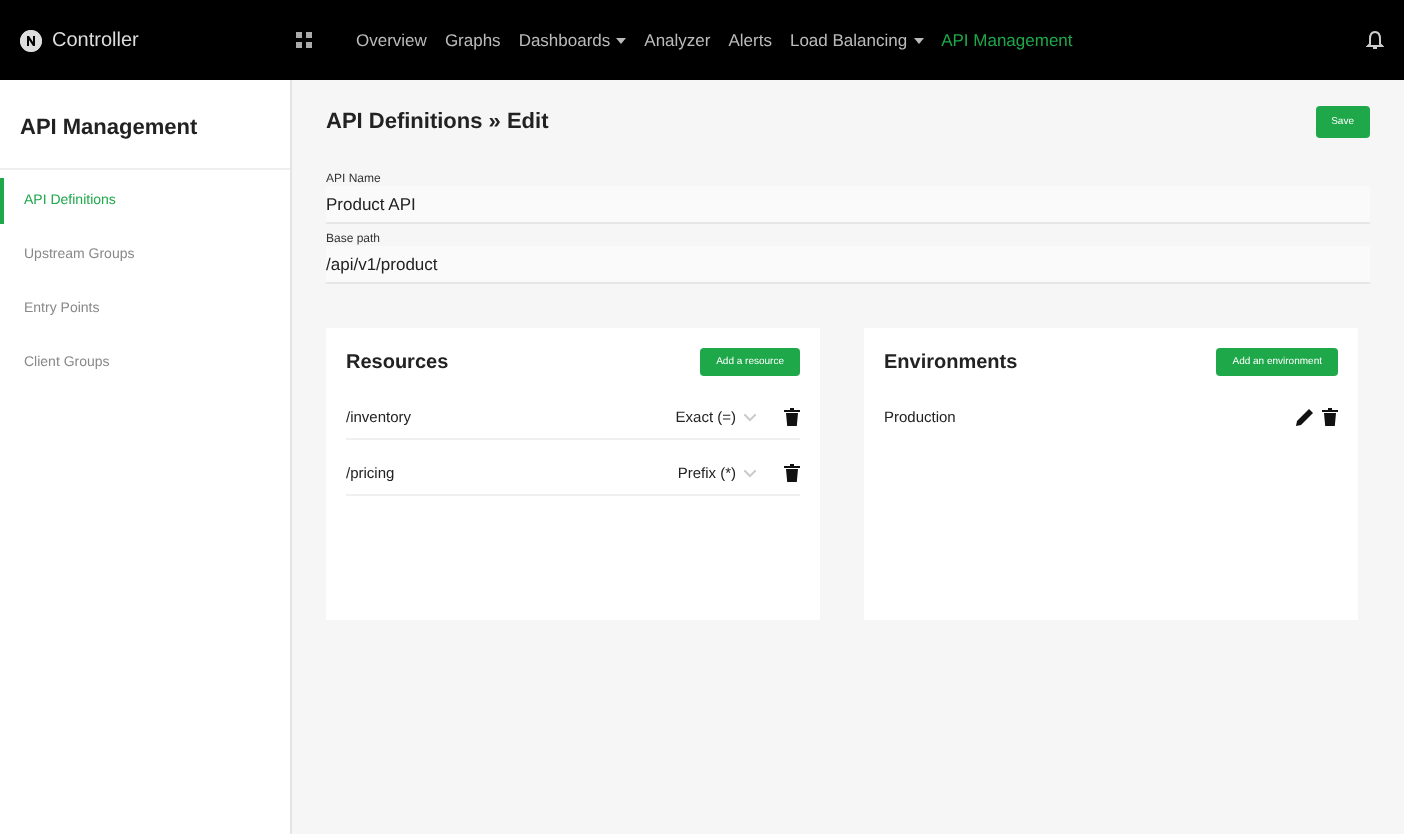 This screenshot has width=1404, height=834. Describe the element at coordinates (1375, 40) in the screenshot. I see `bell-icon` at that location.